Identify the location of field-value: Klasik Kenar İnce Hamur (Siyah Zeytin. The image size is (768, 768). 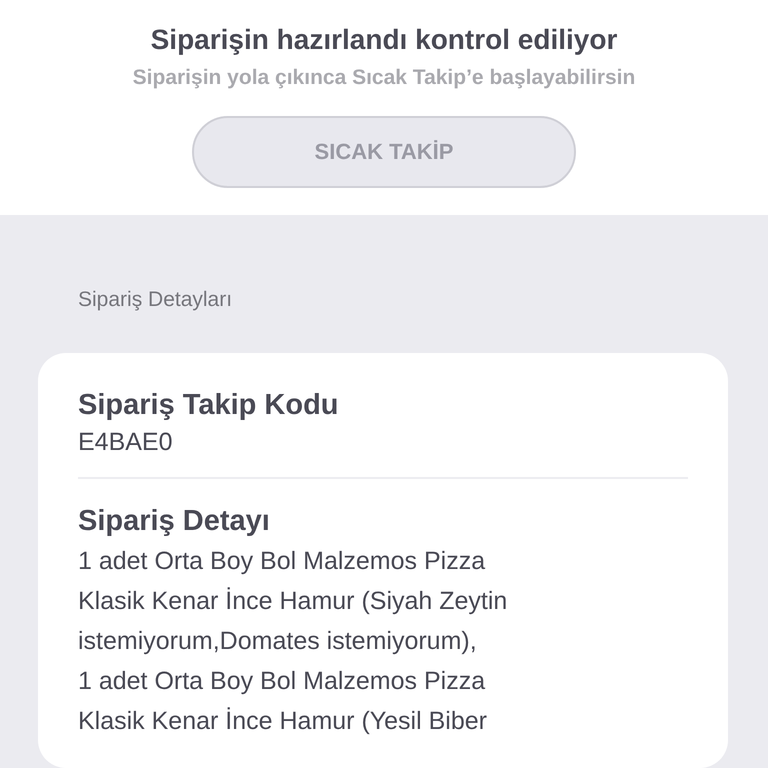
(293, 601).